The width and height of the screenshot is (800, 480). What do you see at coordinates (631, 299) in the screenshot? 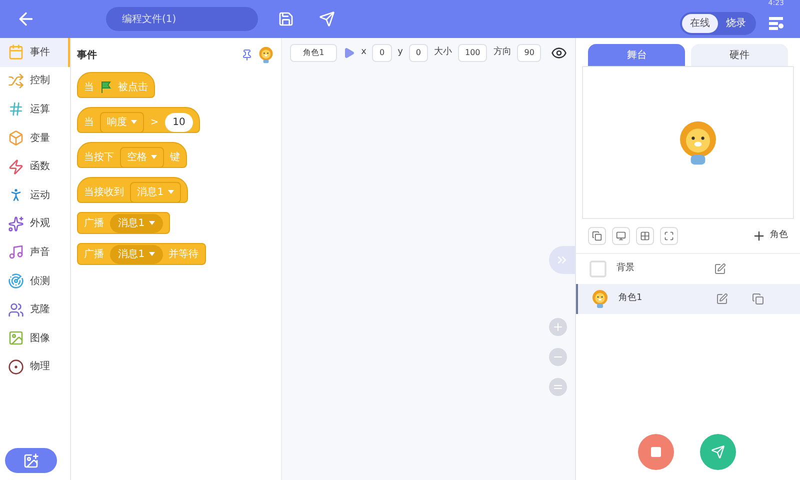
I see `sprite-name: 角色1` at bounding box center [631, 299].